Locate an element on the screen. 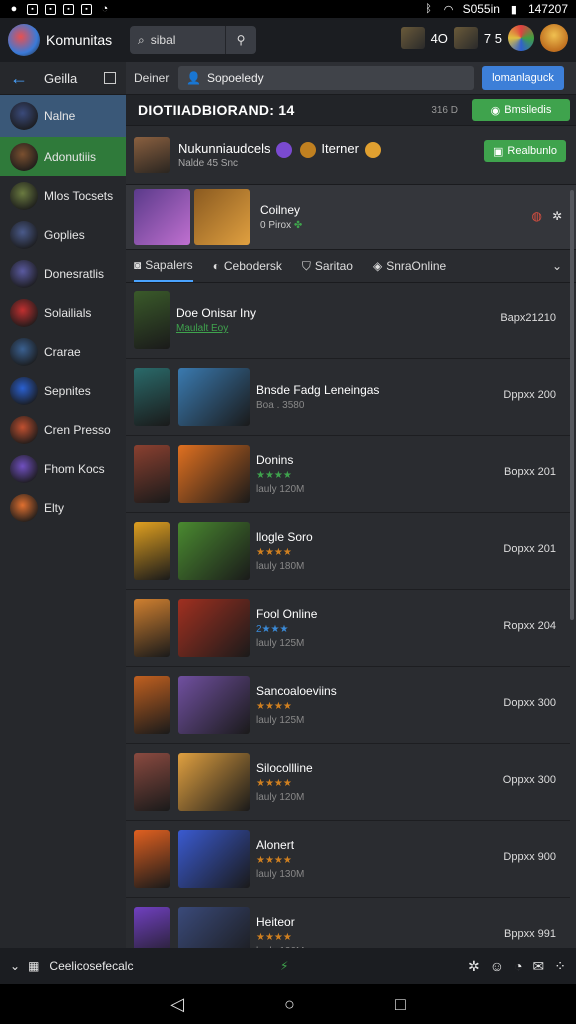 The image size is (576, 1024). sidebar-item: Elty is located at coordinates (63, 507).